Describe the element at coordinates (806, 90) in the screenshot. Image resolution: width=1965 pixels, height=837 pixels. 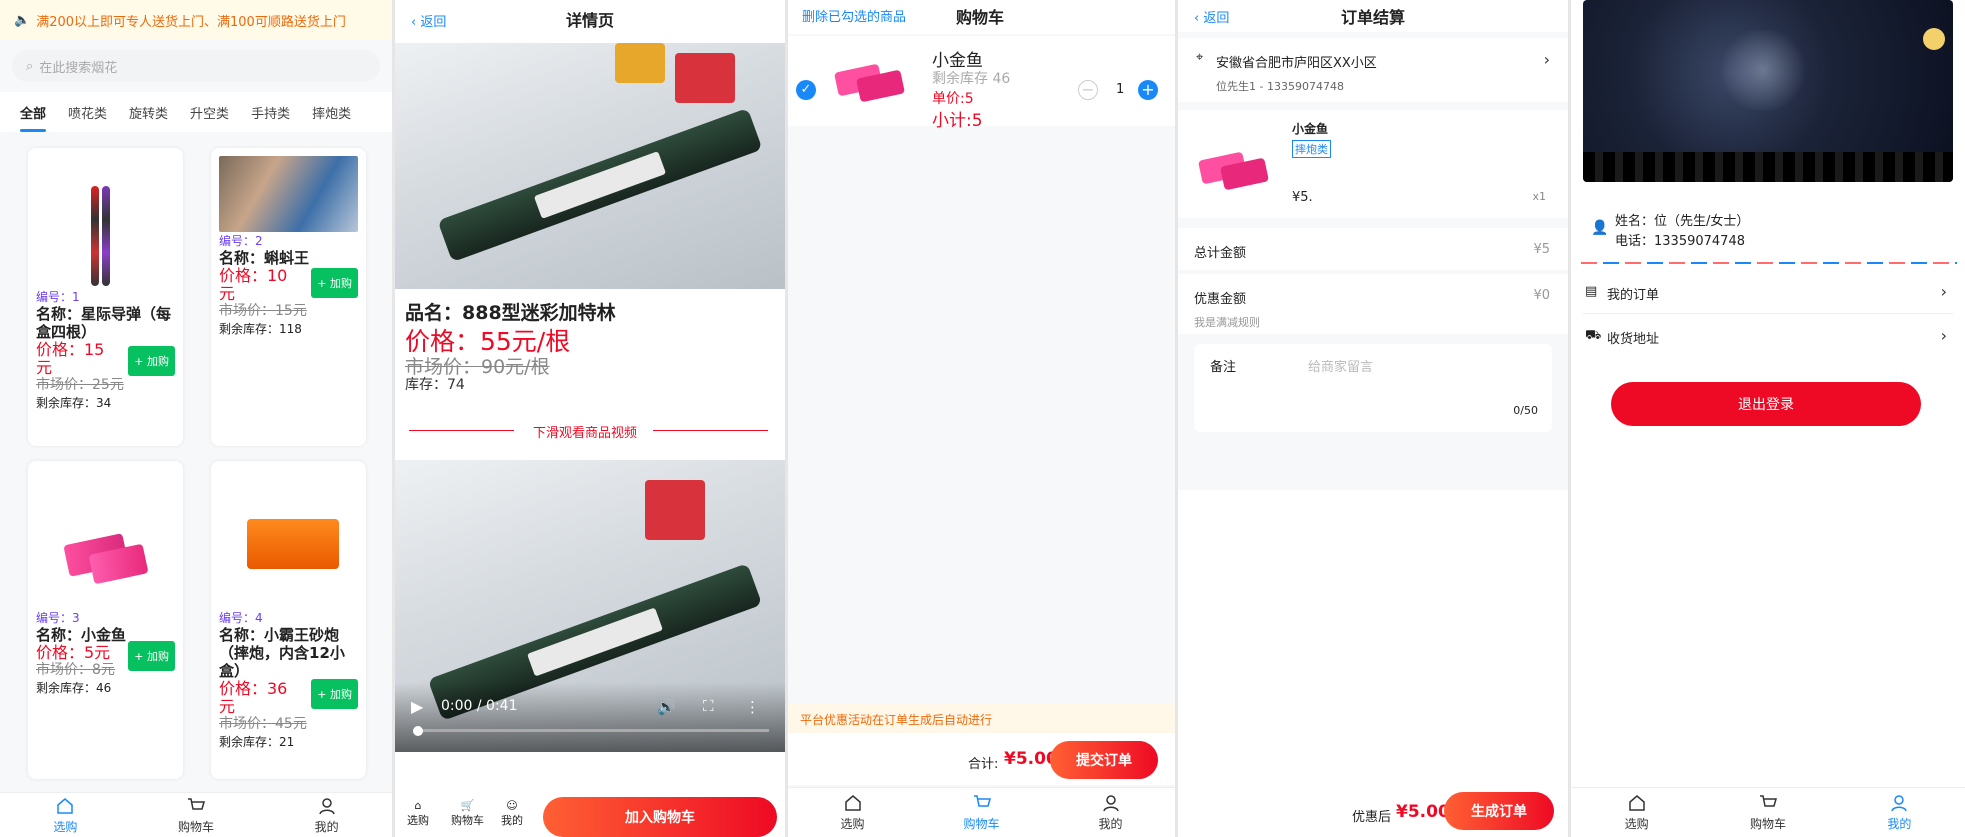
I see `checkbox: ✓` at that location.